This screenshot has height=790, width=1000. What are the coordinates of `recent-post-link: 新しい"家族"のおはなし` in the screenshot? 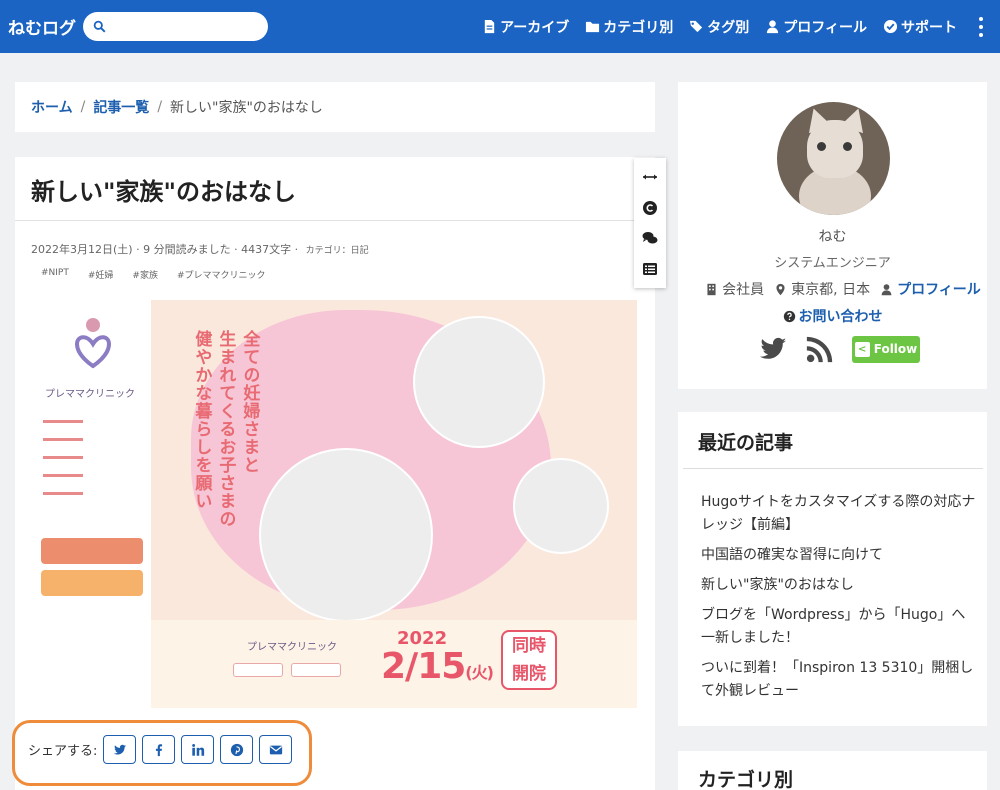 It's located at (838, 585).